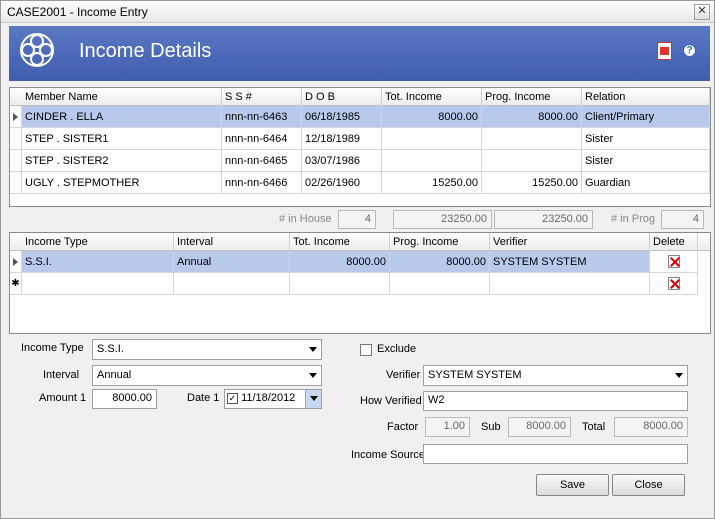 This screenshot has height=519, width=715. What do you see at coordinates (646, 97) in the screenshot?
I see `column-header: Relation` at bounding box center [646, 97].